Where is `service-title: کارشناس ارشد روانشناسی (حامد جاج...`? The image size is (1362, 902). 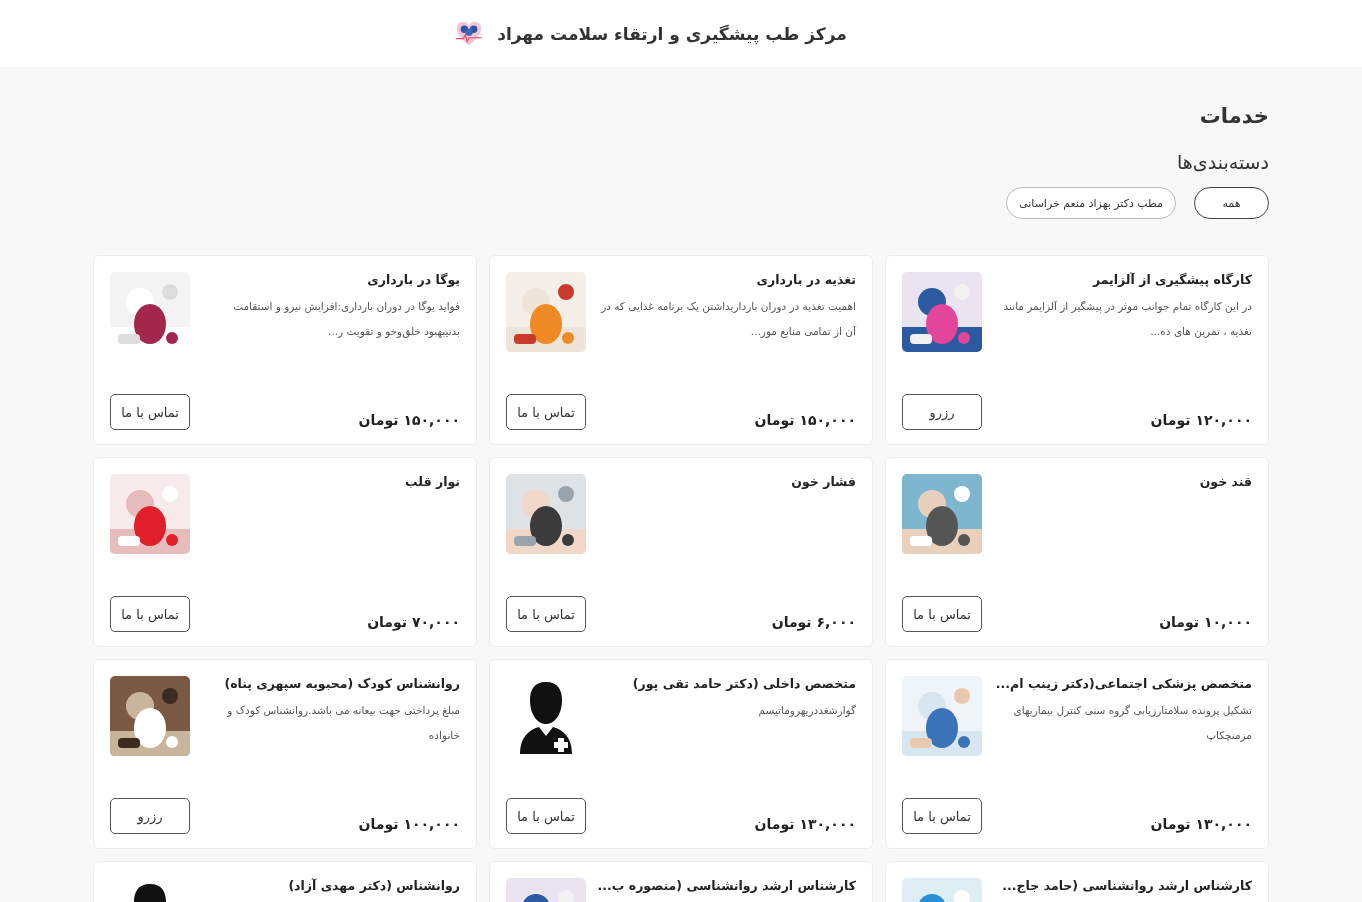 service-title: کارشناس ارشد روانشناسی (حامد جاج... is located at coordinates (1126, 886).